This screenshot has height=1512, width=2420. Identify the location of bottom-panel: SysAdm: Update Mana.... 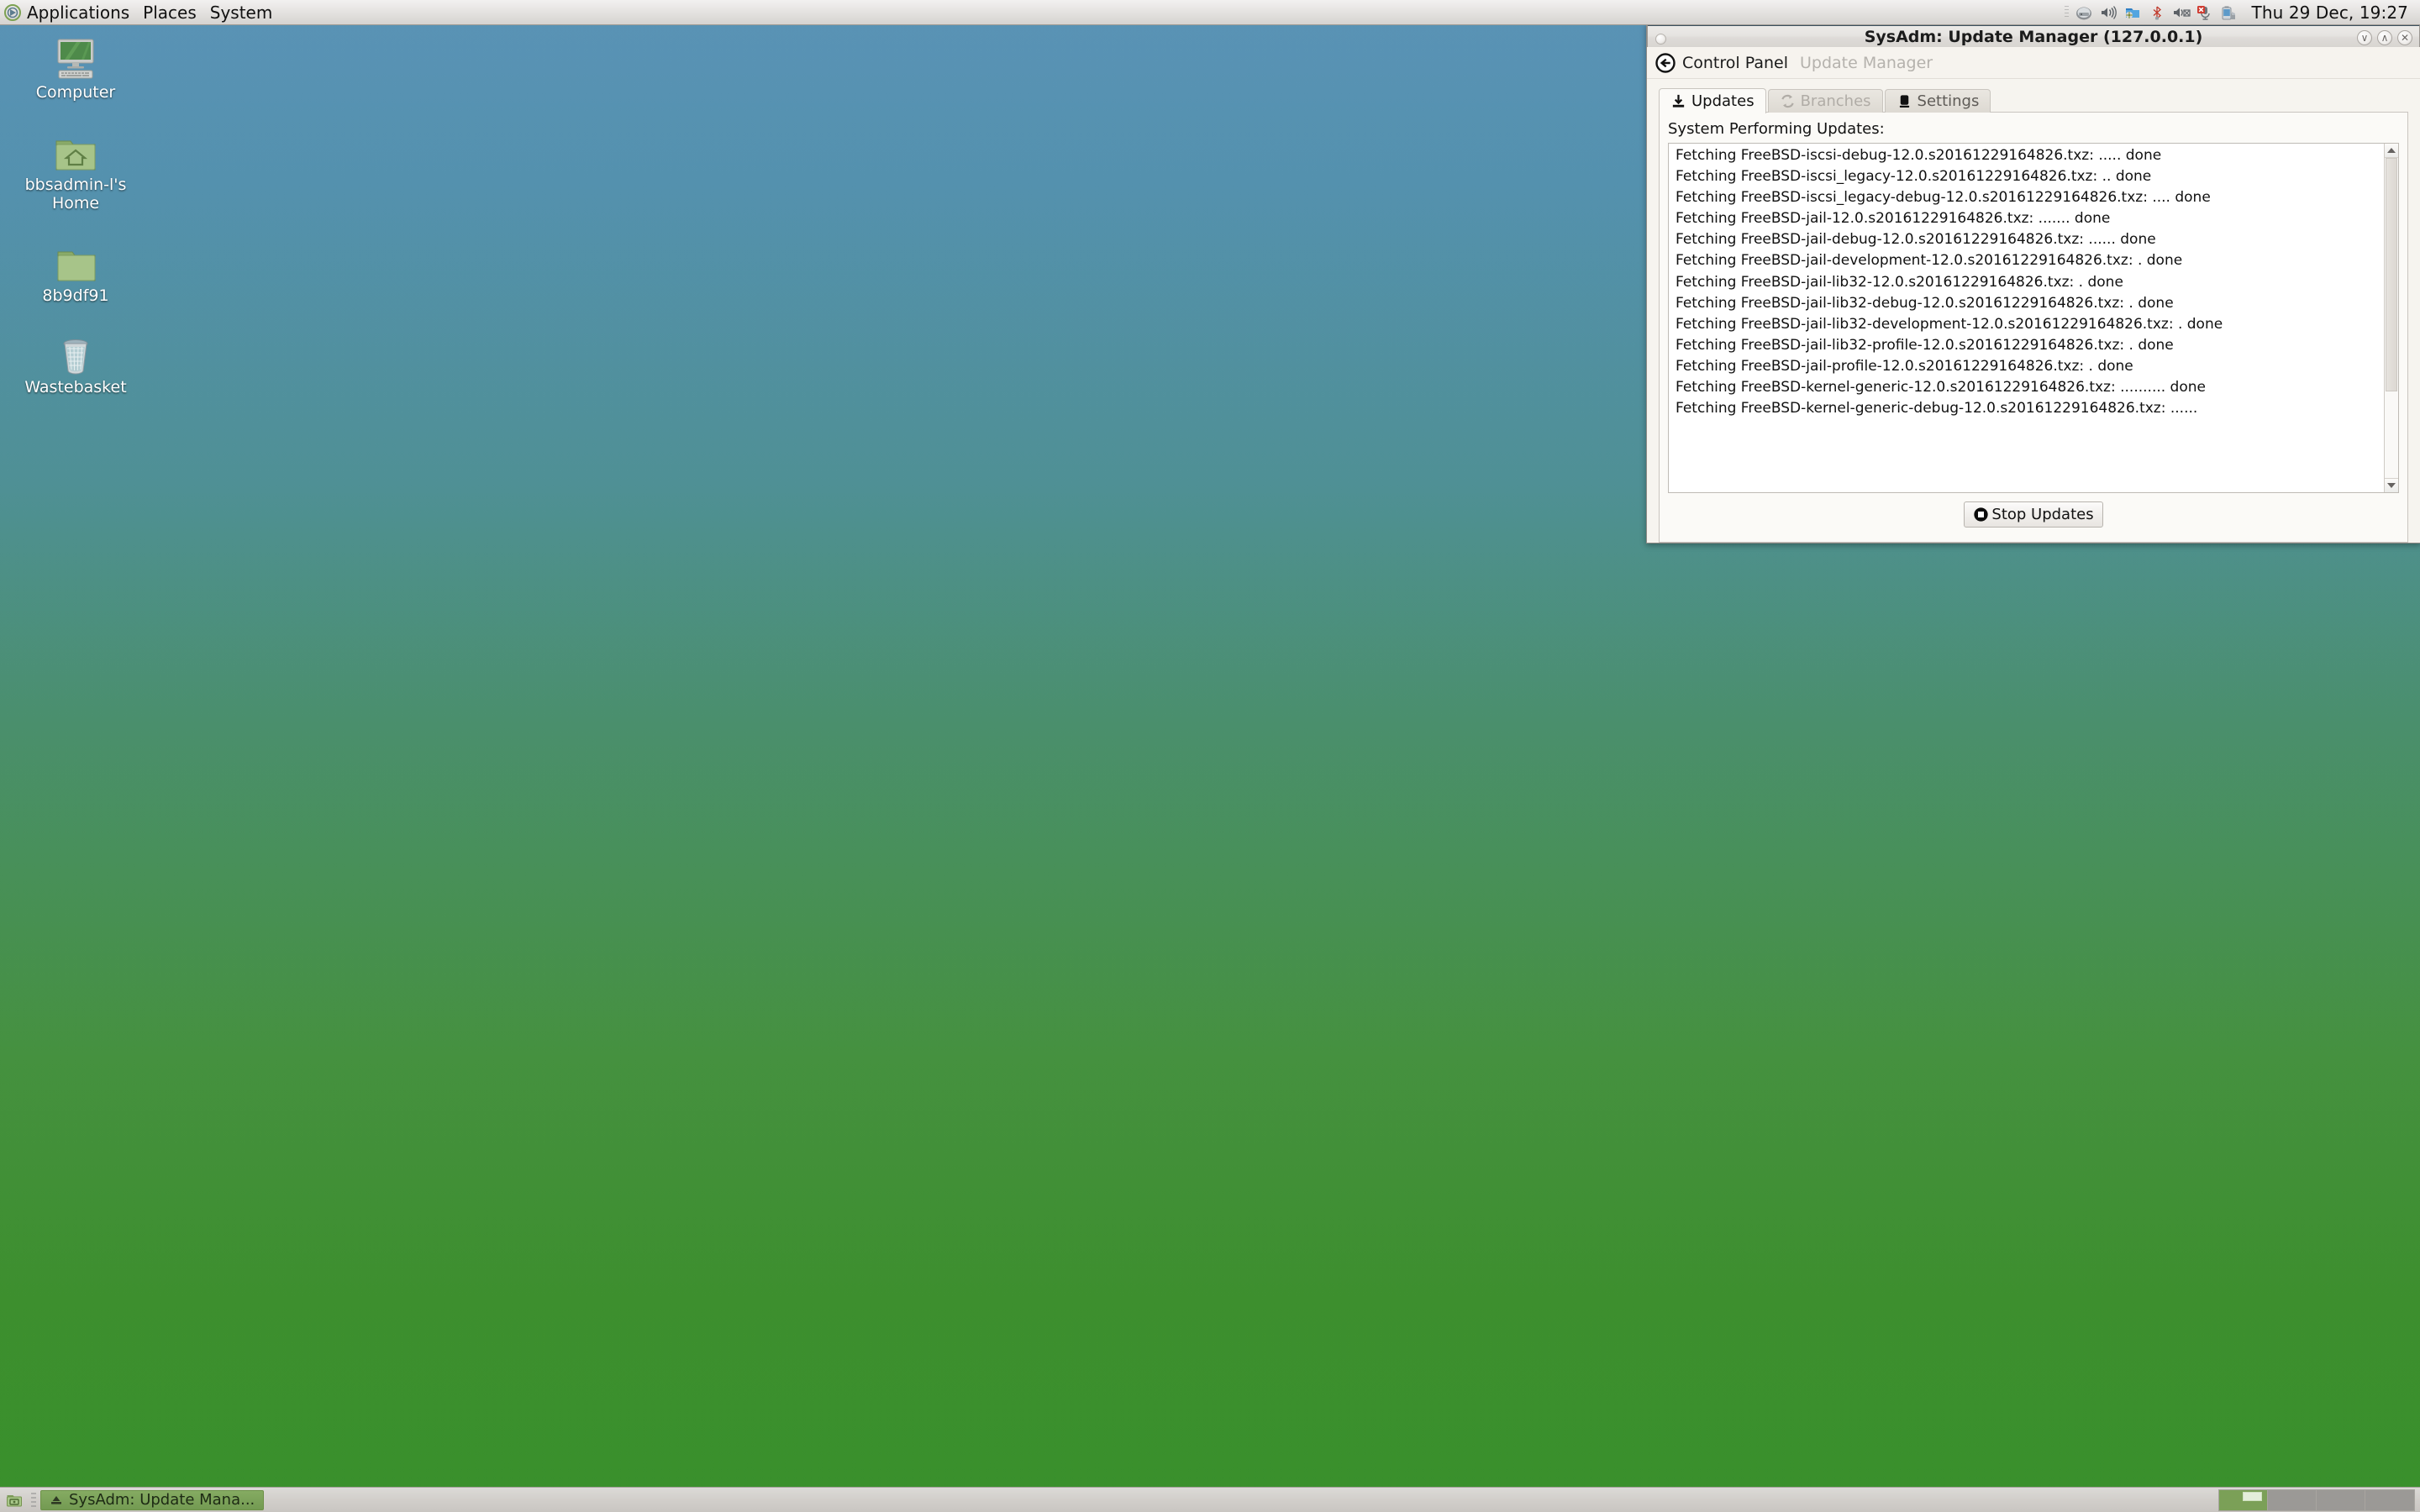
(1210, 1499).